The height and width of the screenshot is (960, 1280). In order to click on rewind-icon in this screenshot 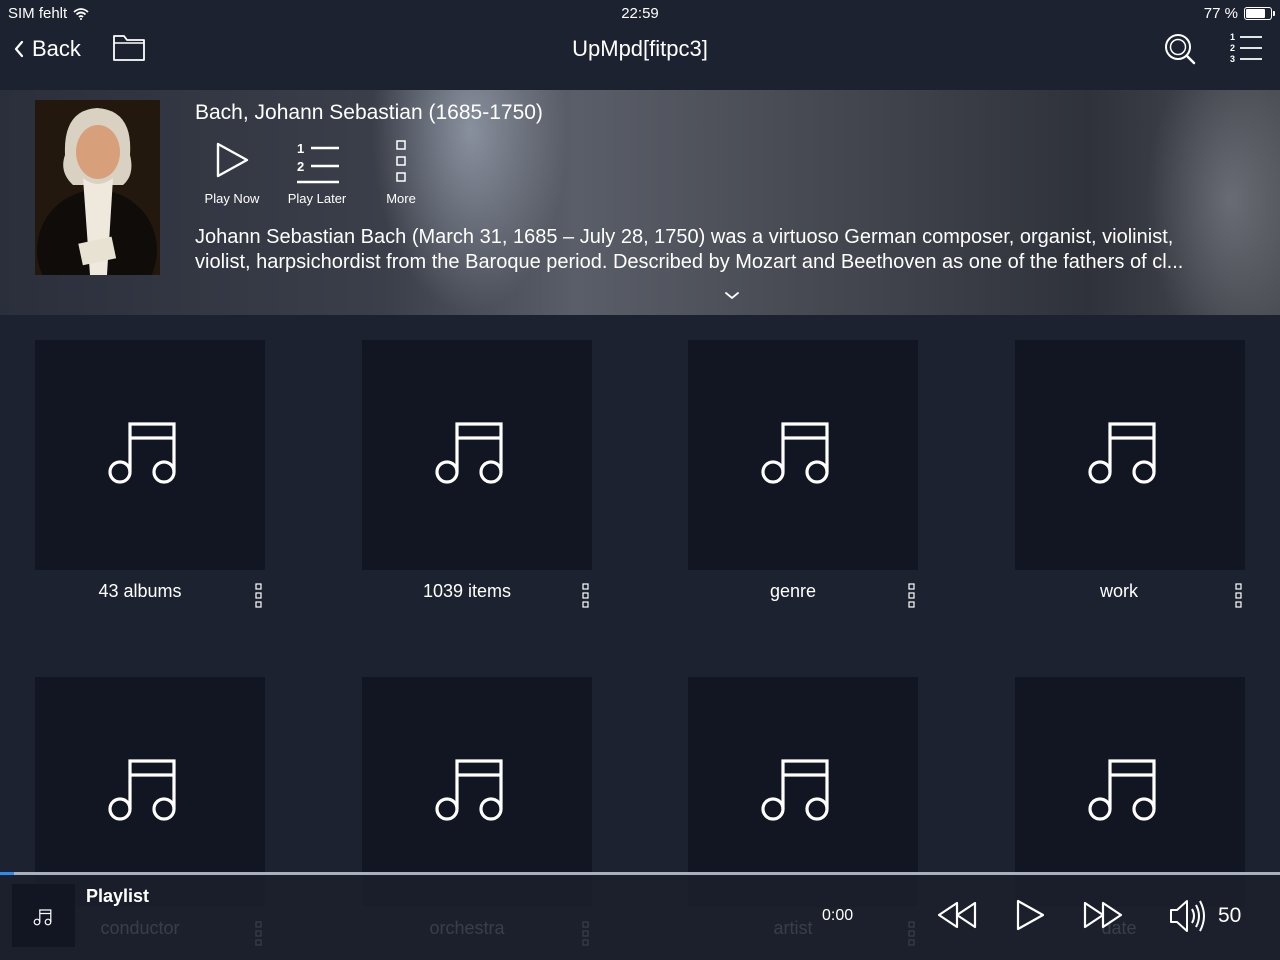, I will do `click(957, 915)`.